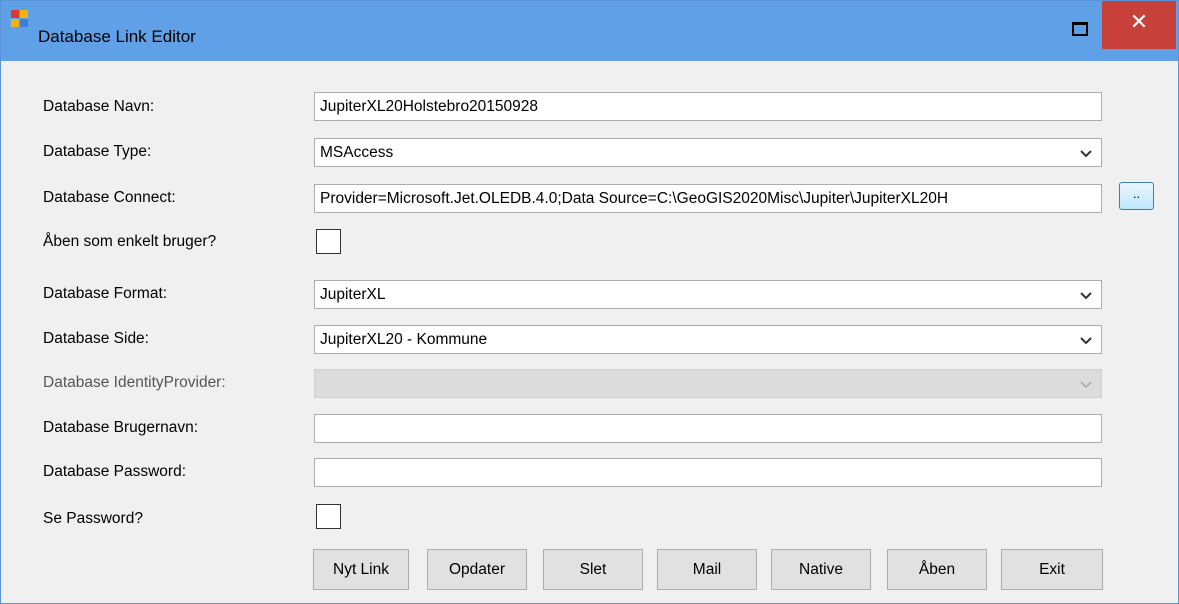 The image size is (1179, 604). What do you see at coordinates (328, 241) in the screenshot?
I see `single-user-checkbox` at bounding box center [328, 241].